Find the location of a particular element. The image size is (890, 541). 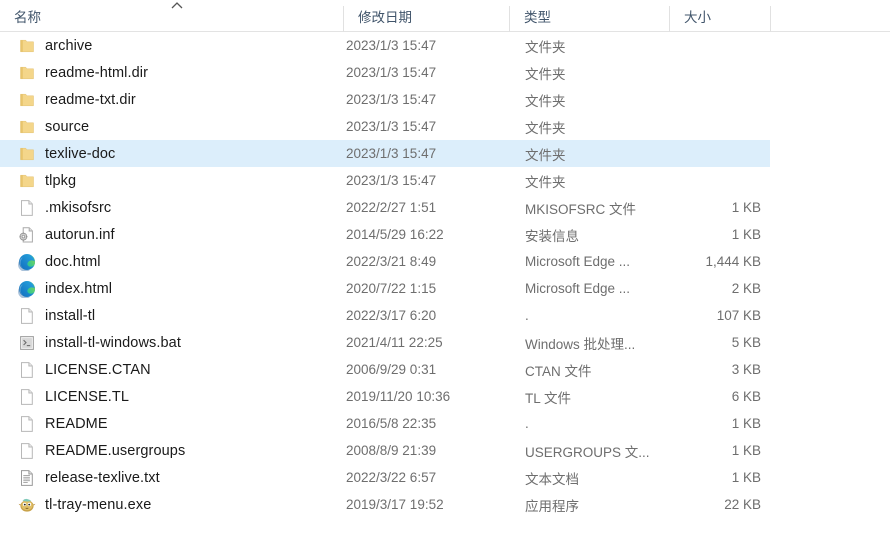

cell-name: readme-txt.dir is located at coordinates (171, 100).